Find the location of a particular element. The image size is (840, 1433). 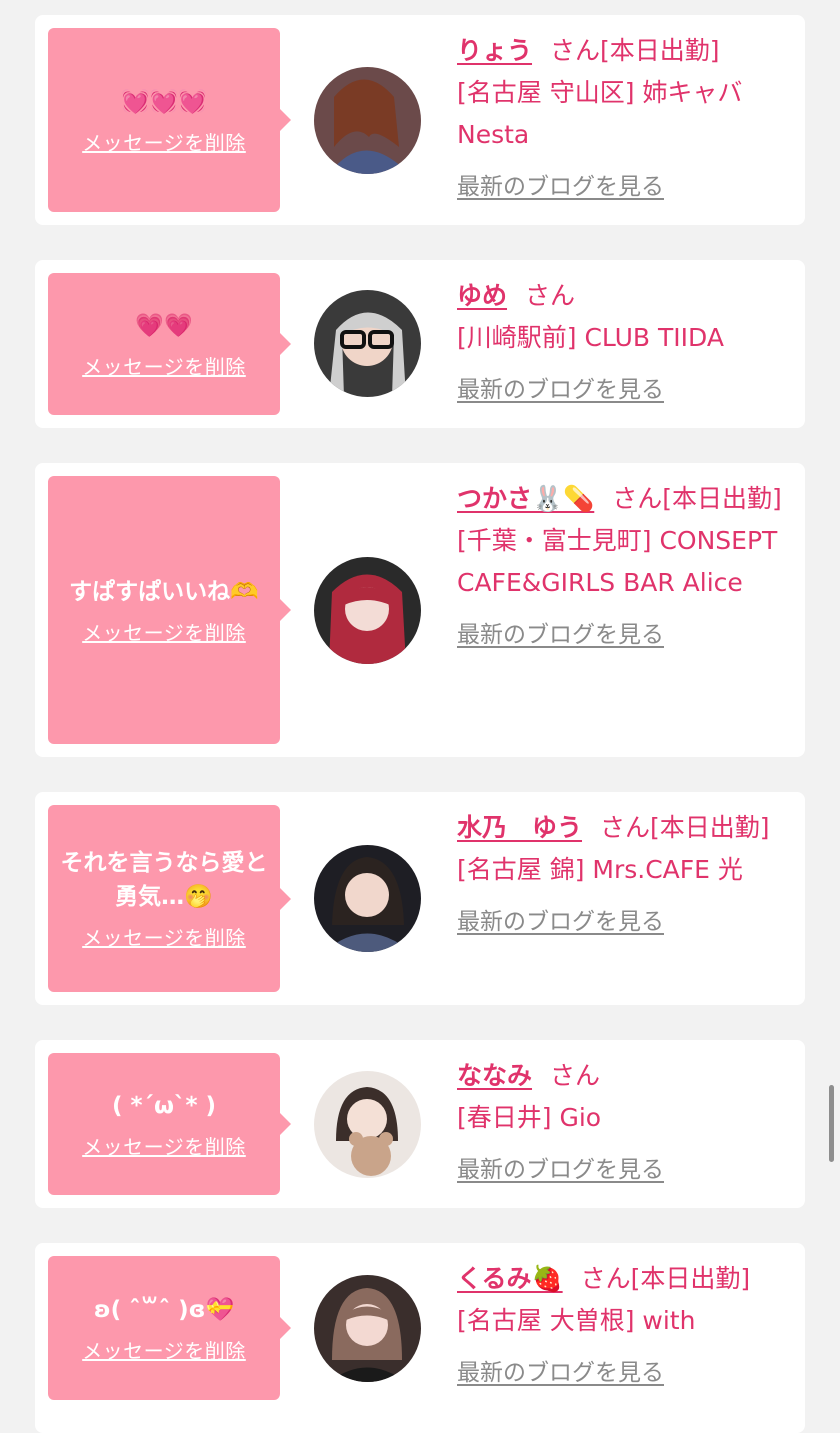

message-bubble: 💓💓💓 メッセージを削除 is located at coordinates (169, 120).